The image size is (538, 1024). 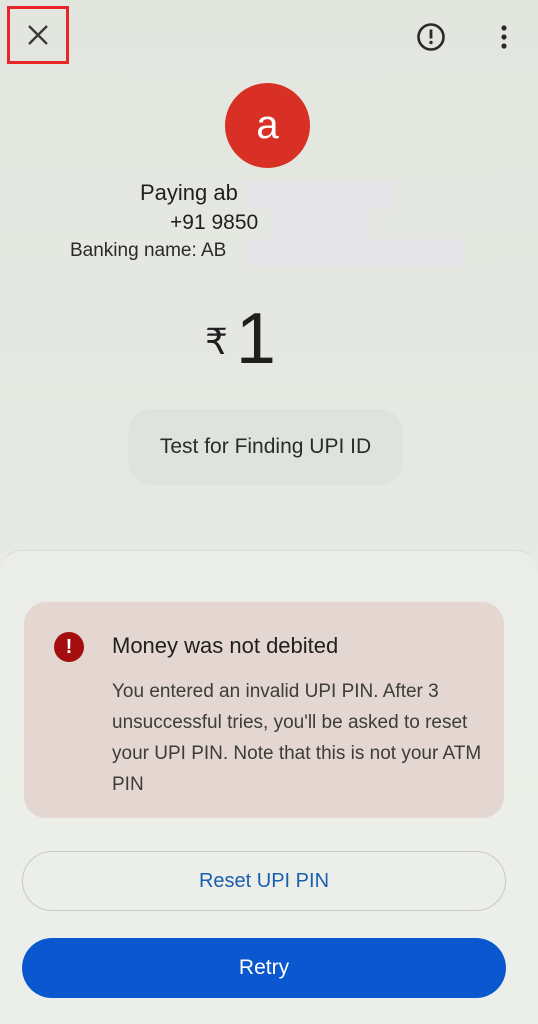 I want to click on avatar: a, so click(x=267, y=125).